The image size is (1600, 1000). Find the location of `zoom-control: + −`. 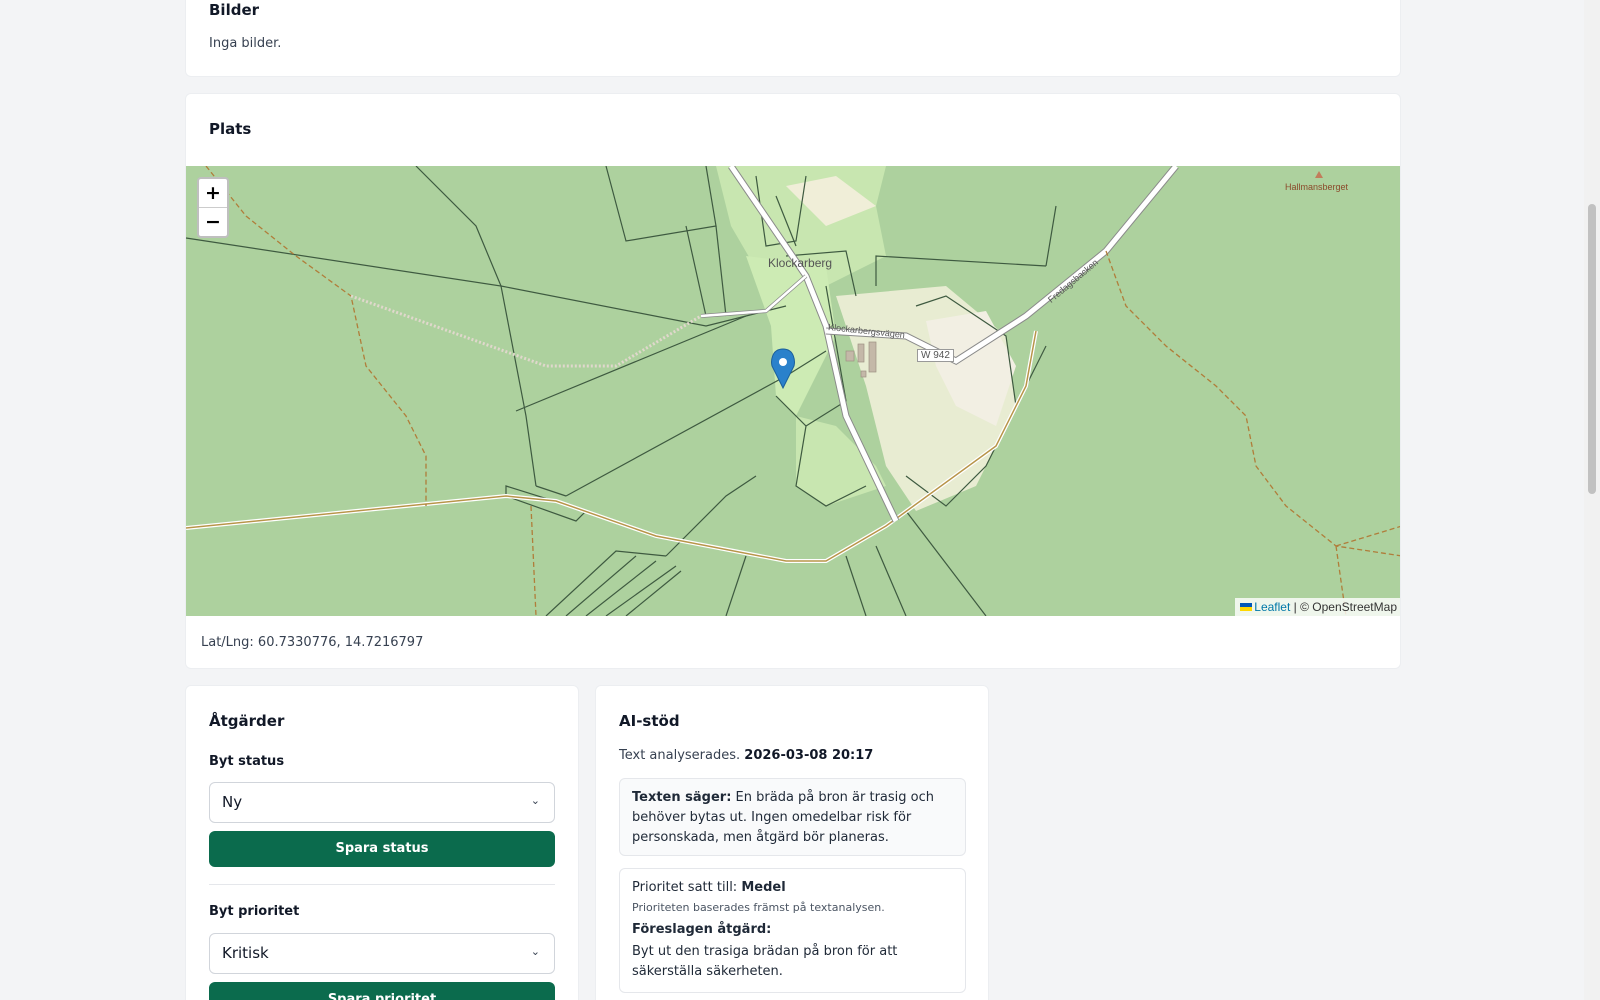

zoom-control: + − is located at coordinates (213, 207).